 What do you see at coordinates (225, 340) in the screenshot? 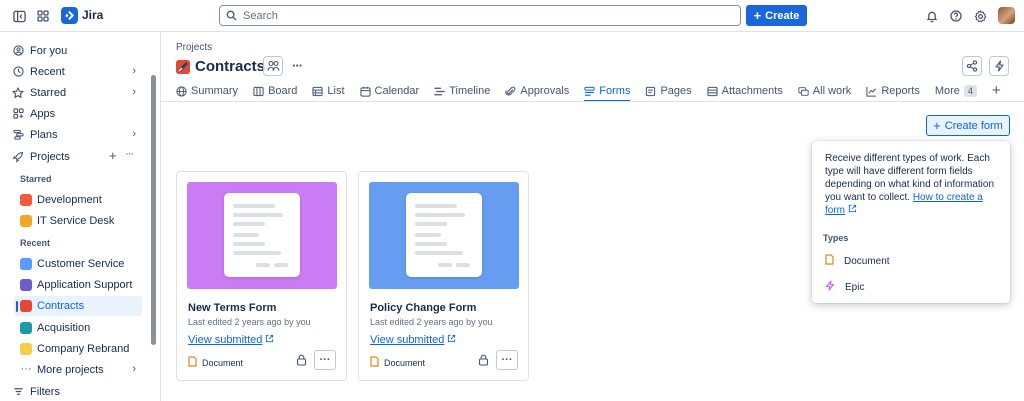
I see `link-label: View submitted` at bounding box center [225, 340].